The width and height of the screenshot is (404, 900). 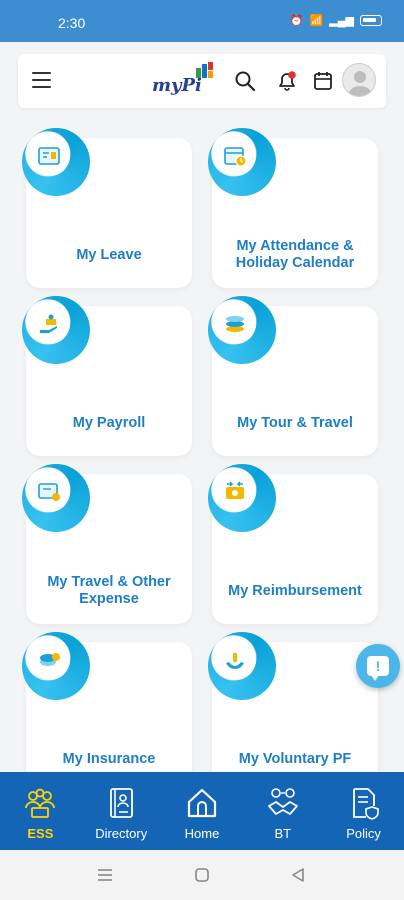 I want to click on logo-text: myPi, so click(x=177, y=85).